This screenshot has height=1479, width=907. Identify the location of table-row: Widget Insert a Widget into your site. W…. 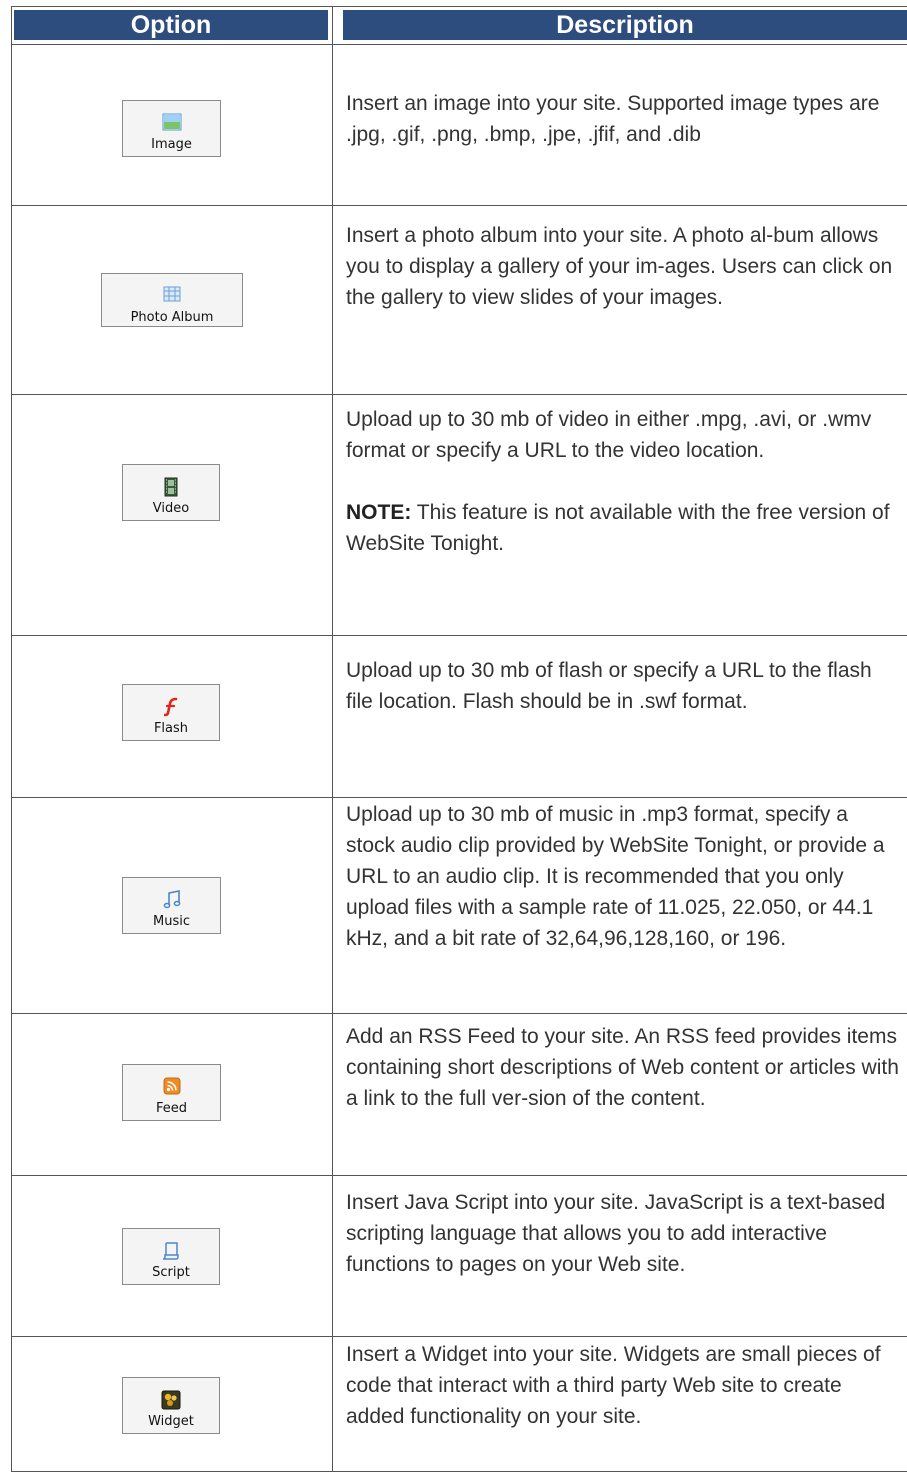
(459, 1405).